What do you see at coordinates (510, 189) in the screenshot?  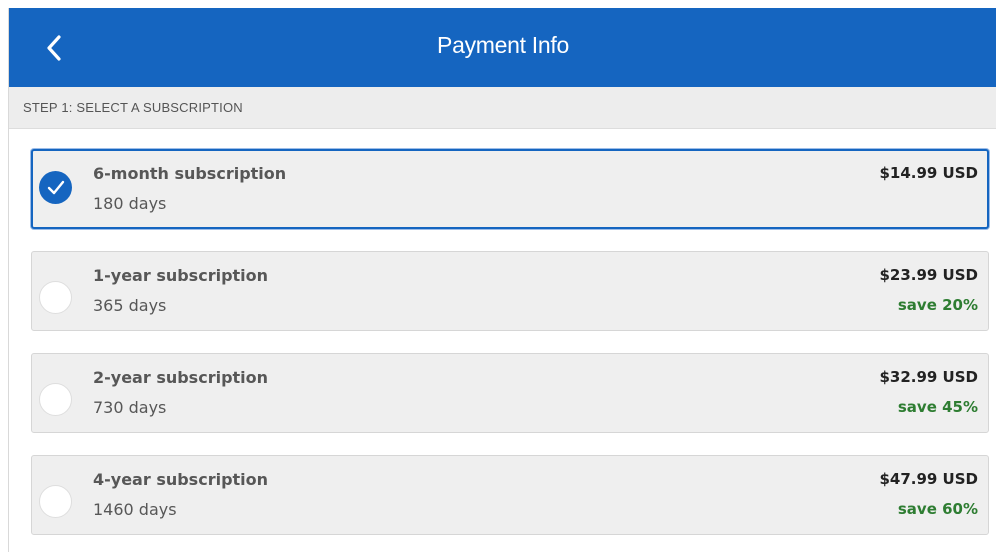 I see `subscription-option-6-month: 6-month subscription 180 days $14.99 USD` at bounding box center [510, 189].